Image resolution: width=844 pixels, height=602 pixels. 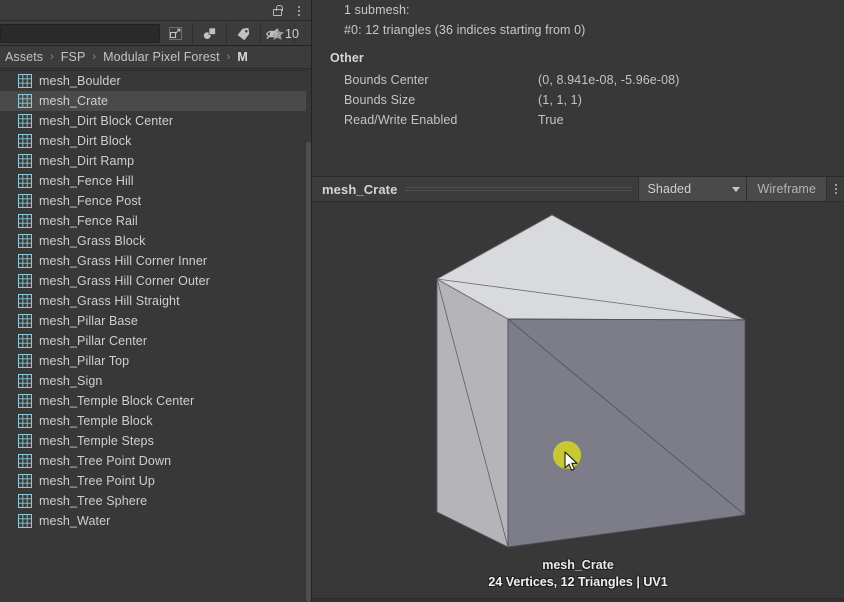 I want to click on lock-button, so click(x=277, y=10).